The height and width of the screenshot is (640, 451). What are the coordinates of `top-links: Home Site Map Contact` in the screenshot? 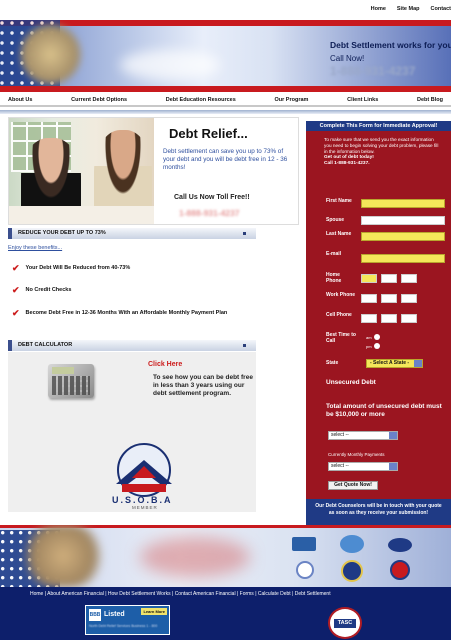 It's located at (411, 9).